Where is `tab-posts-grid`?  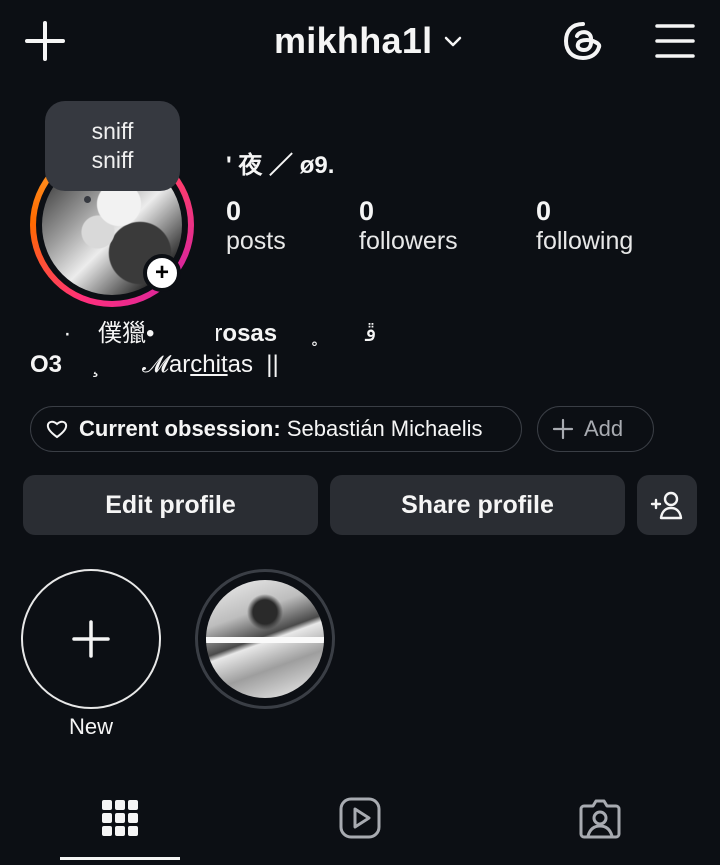 tab-posts-grid is located at coordinates (120, 818).